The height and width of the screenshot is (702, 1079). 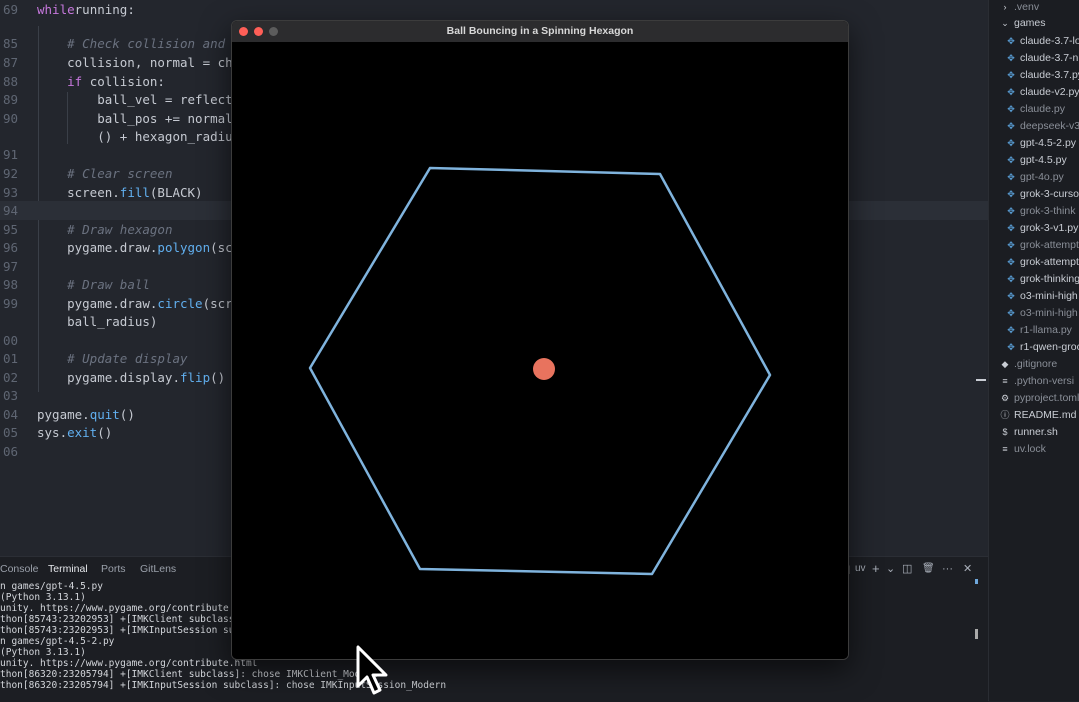 What do you see at coordinates (1046, 398) in the screenshot?
I see `tree-item-label: pyproject.toml` at bounding box center [1046, 398].